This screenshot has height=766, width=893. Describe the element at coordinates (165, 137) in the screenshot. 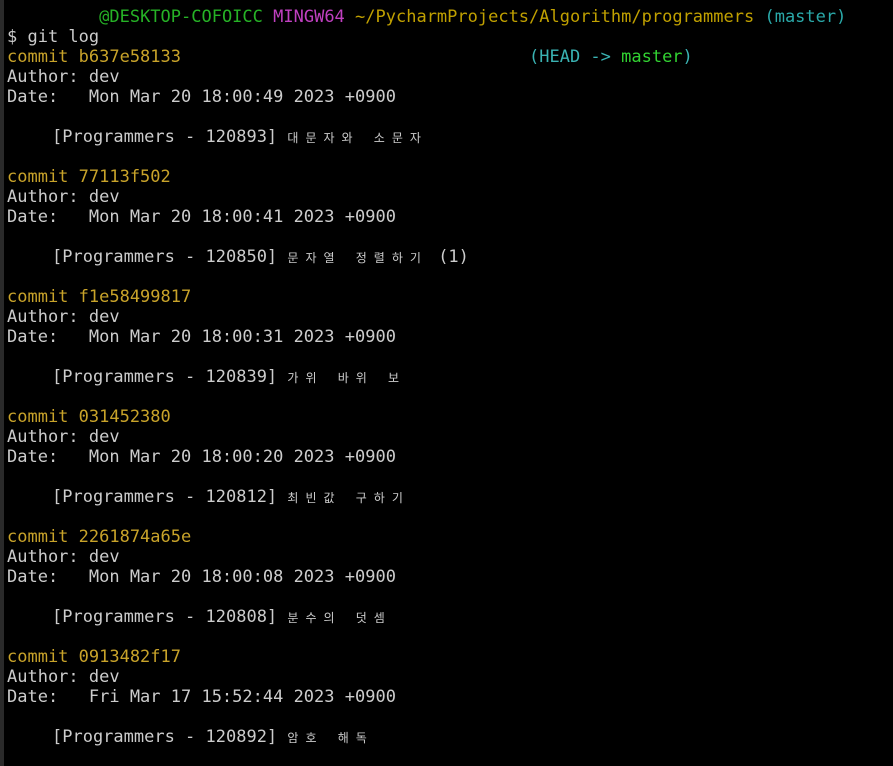

I see `commit-message-prefix: [Programmers - 120893]` at that location.